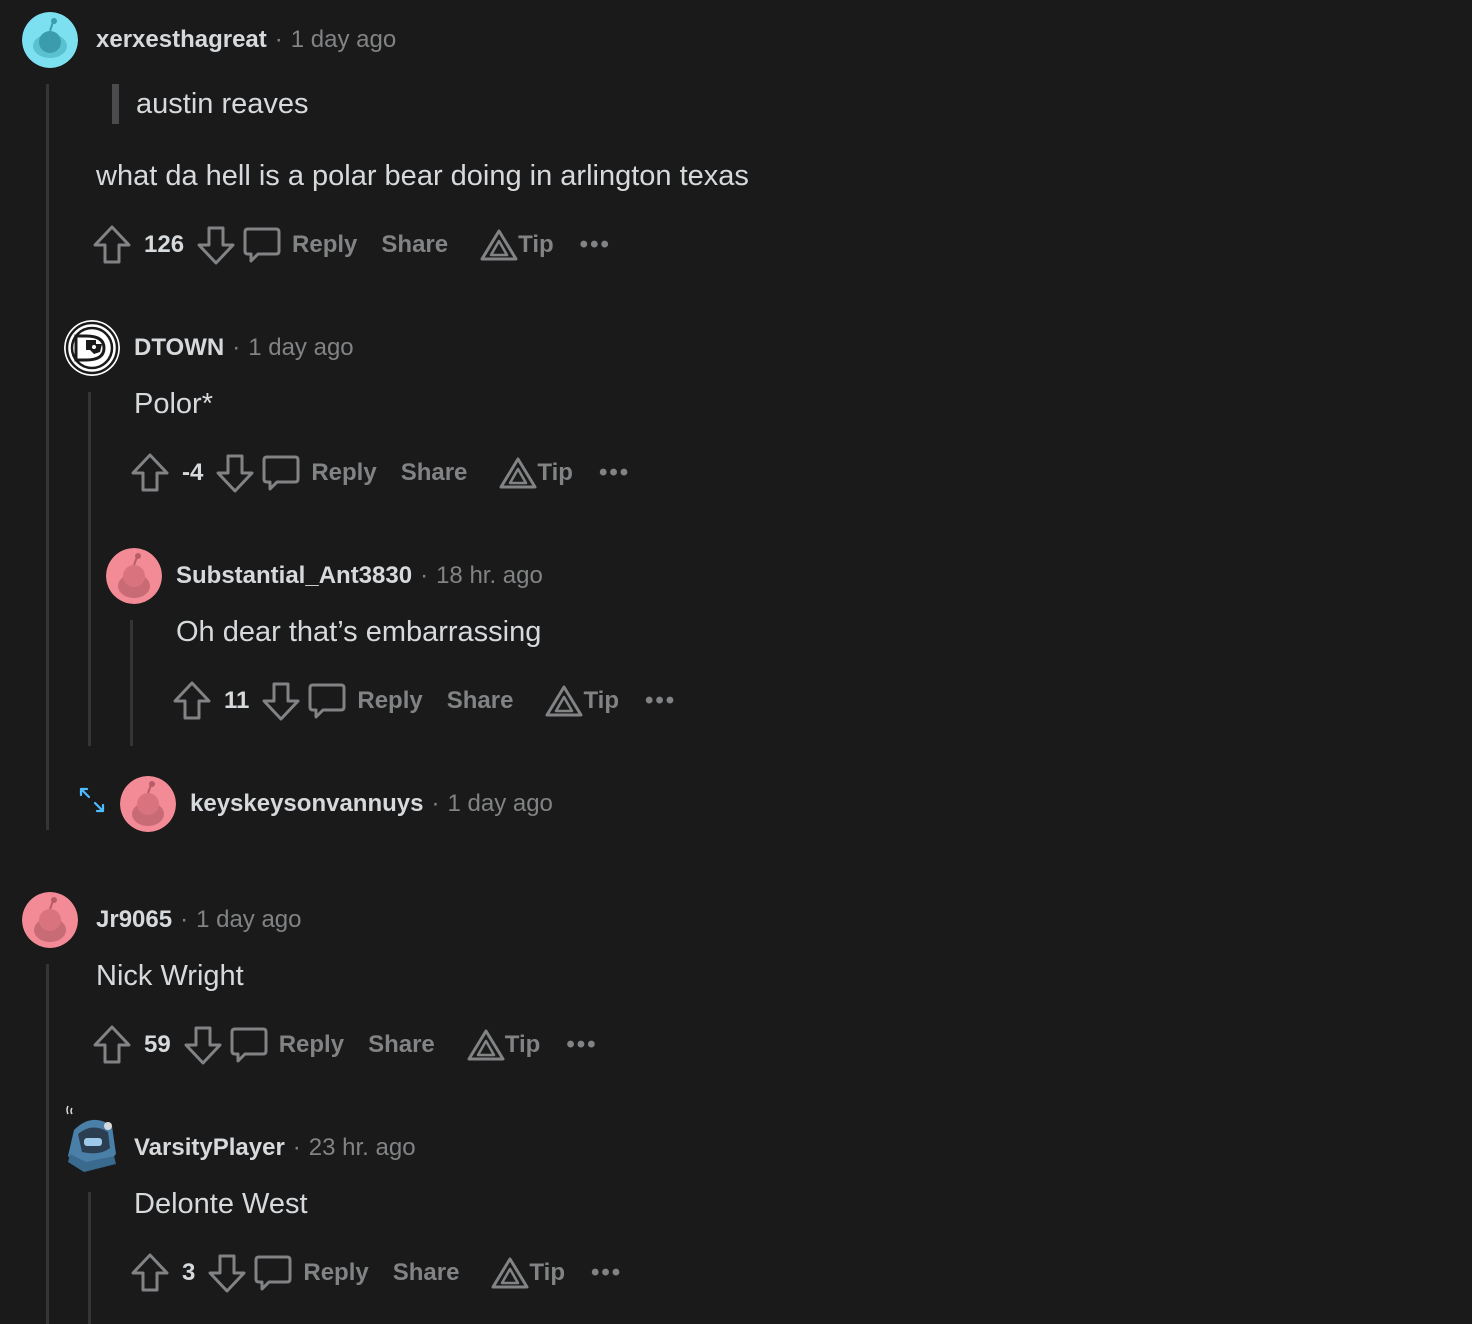  I want to click on score: 3, so click(189, 1272).